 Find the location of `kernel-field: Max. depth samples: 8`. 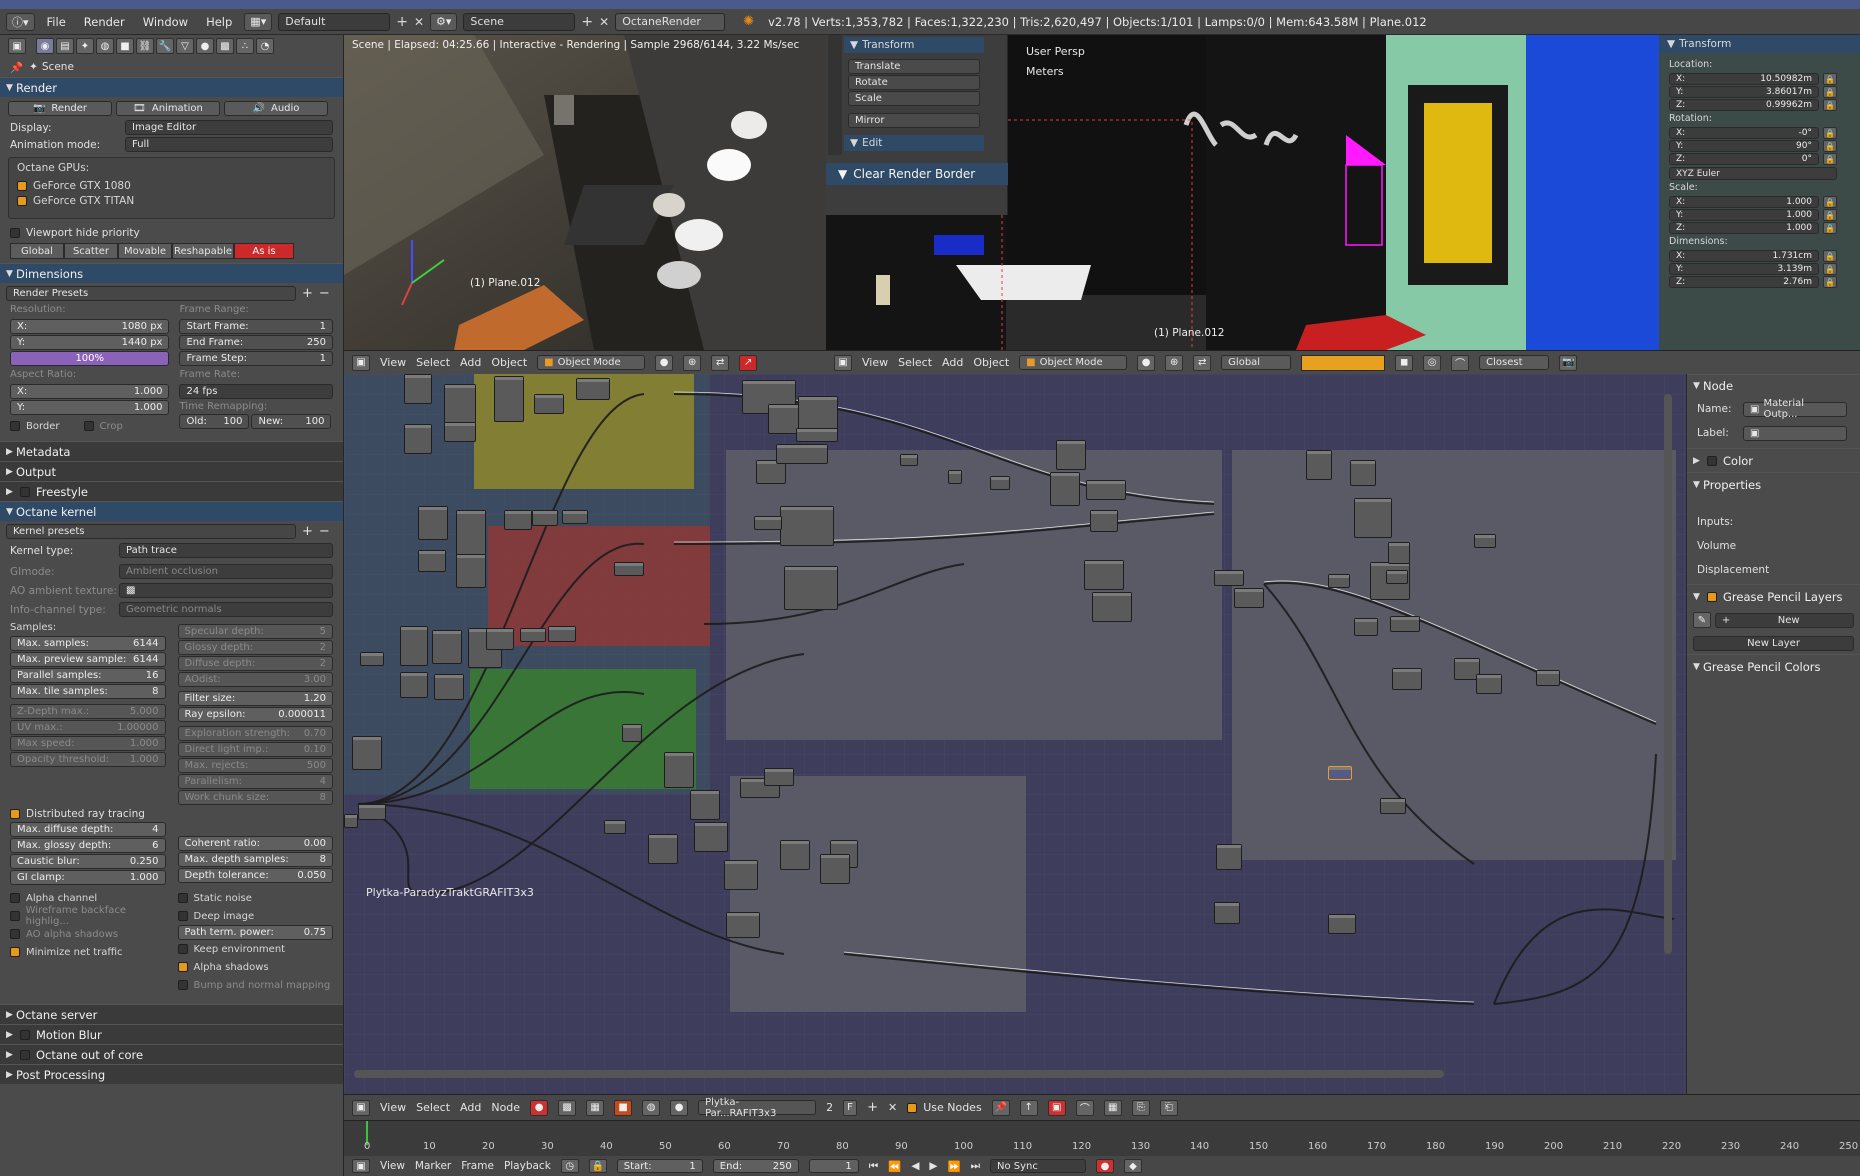

kernel-field: Max. depth samples: 8 is located at coordinates (255, 859).